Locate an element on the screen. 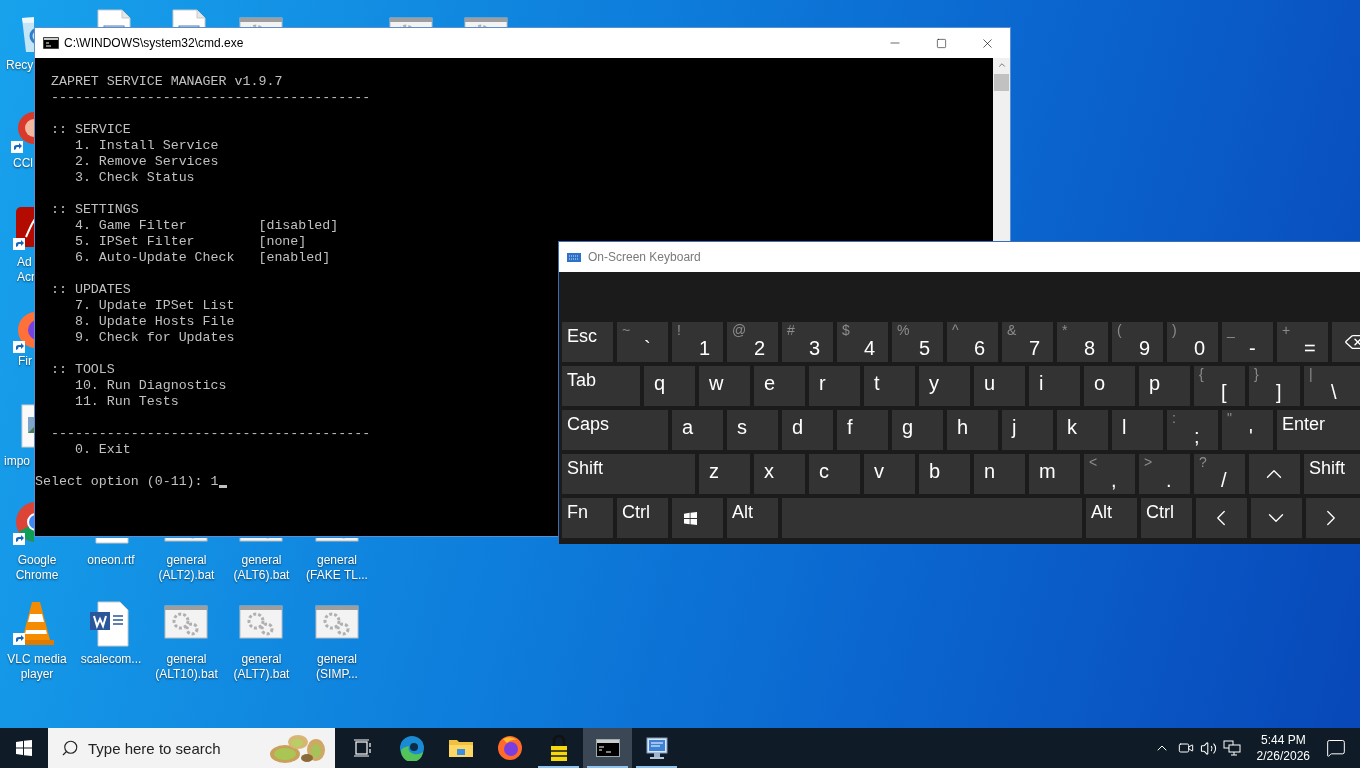 The image size is (1360, 768). camera-icon is located at coordinates (1185, 748).